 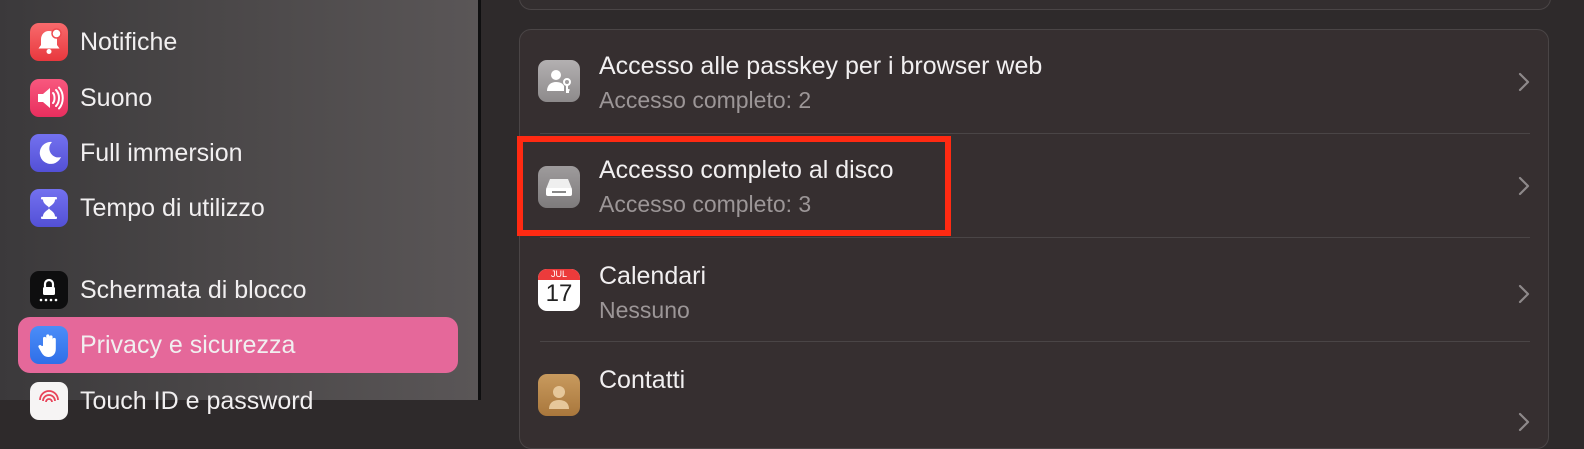 I want to click on row-title: Contatti, so click(x=642, y=380).